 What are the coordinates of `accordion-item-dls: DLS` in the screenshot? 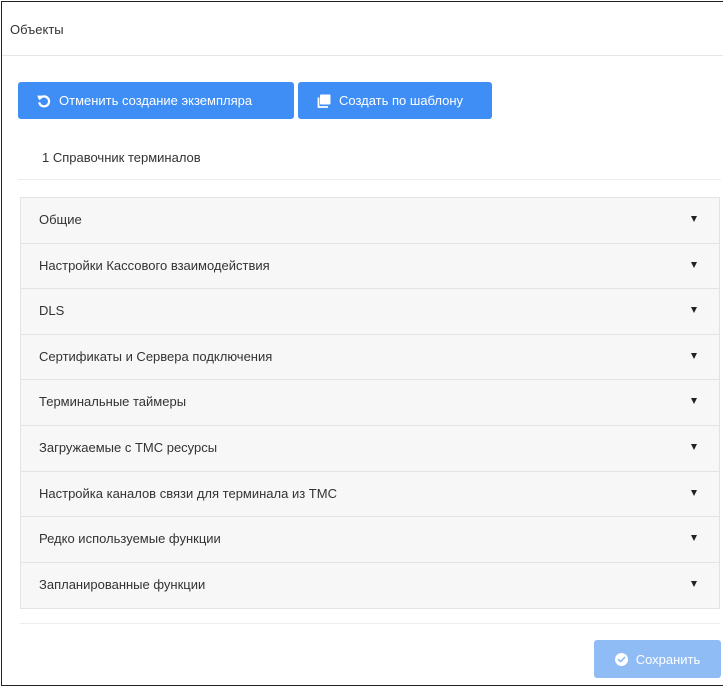 It's located at (370, 312).